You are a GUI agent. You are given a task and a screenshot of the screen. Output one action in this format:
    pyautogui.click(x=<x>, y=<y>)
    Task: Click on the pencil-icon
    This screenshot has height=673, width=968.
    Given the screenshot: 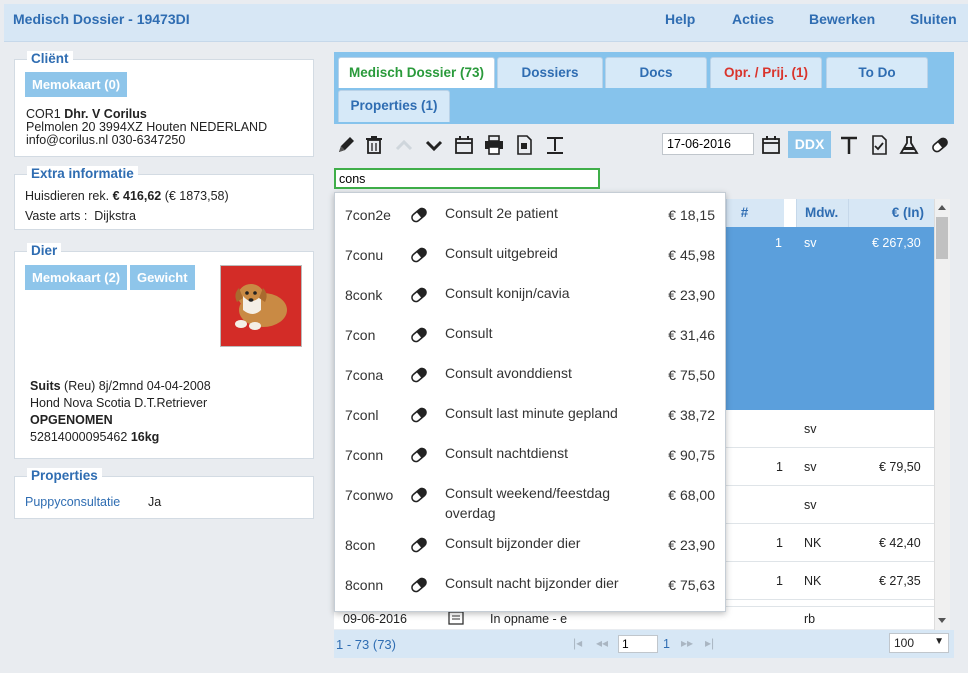 What is the action you would take?
    pyautogui.click(x=346, y=145)
    